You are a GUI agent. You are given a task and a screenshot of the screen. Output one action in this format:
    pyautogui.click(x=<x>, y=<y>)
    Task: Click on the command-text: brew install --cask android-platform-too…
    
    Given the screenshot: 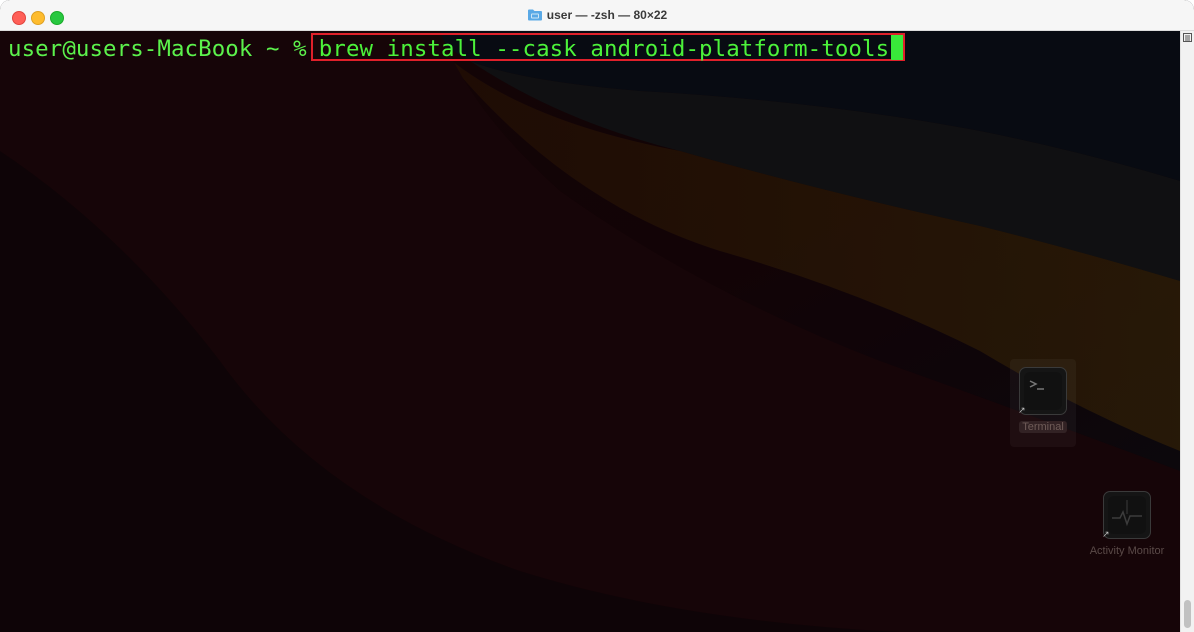 What is the action you would take?
    pyautogui.click(x=604, y=49)
    